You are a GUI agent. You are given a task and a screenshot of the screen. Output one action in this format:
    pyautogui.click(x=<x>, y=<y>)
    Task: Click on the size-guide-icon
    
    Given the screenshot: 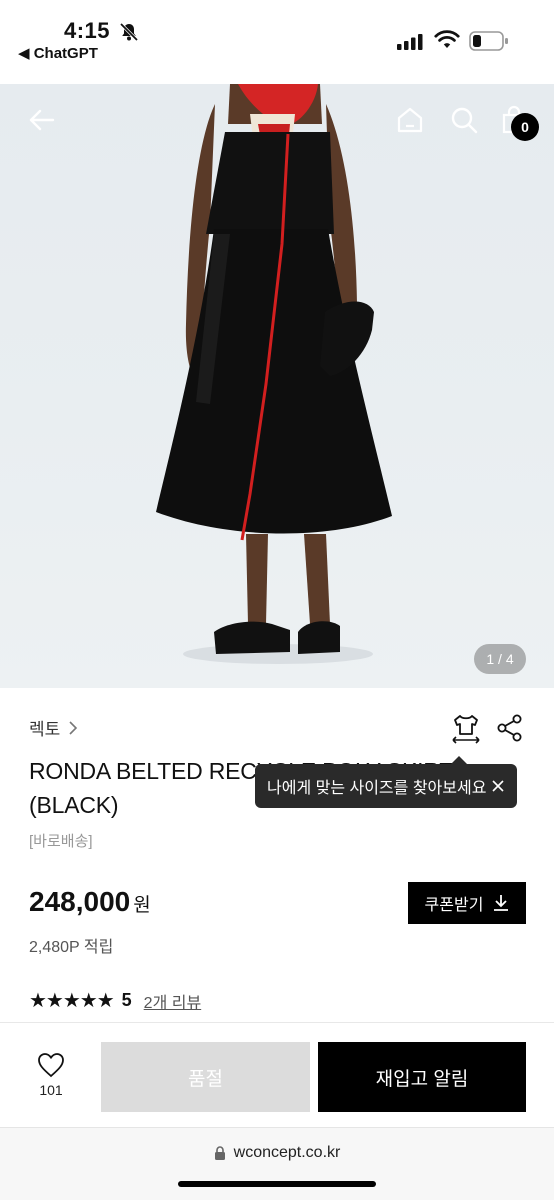 What is the action you would take?
    pyautogui.click(x=466, y=728)
    